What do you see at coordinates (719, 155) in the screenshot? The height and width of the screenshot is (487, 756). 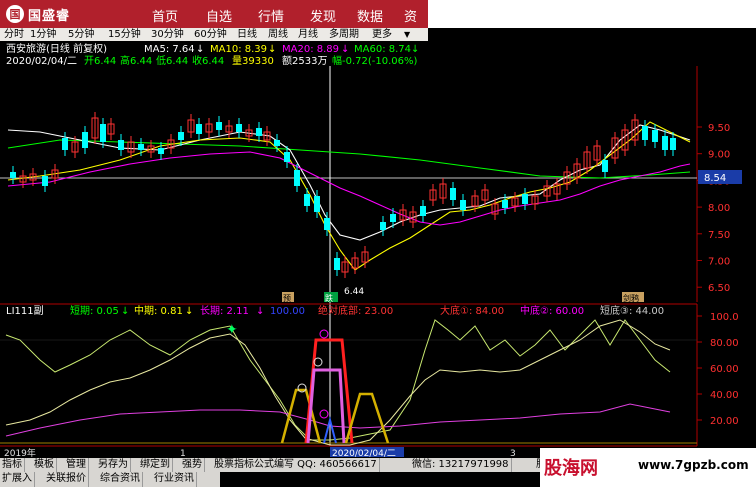 I see `price-tick-label: 9.00` at bounding box center [719, 155].